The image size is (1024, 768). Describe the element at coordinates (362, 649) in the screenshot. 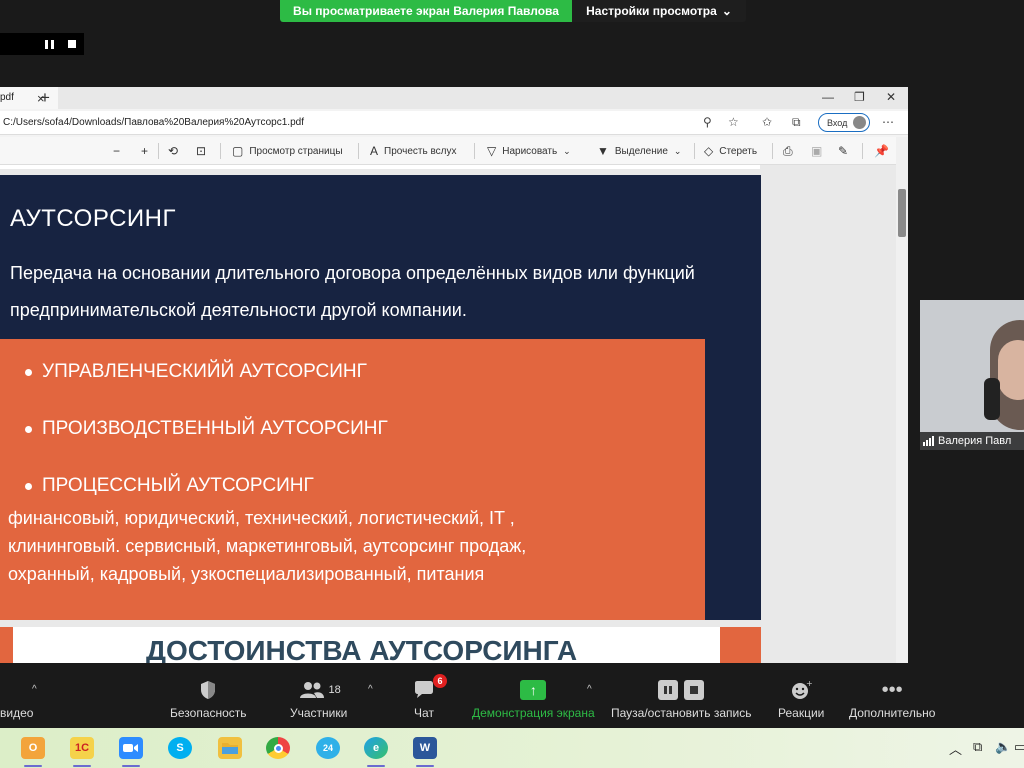

I see `slide-title: ДОСТОИНСТВА АУТСОРСИНГА` at that location.